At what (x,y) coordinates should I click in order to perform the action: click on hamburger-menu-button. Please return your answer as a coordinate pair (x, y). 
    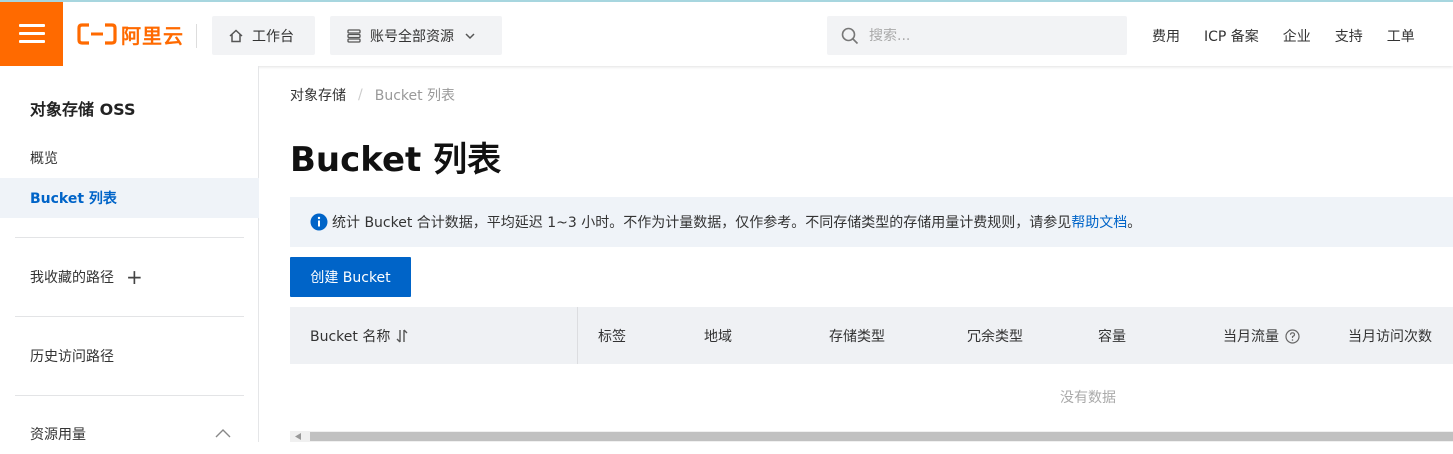
    Looking at the image, I should click on (31, 34).